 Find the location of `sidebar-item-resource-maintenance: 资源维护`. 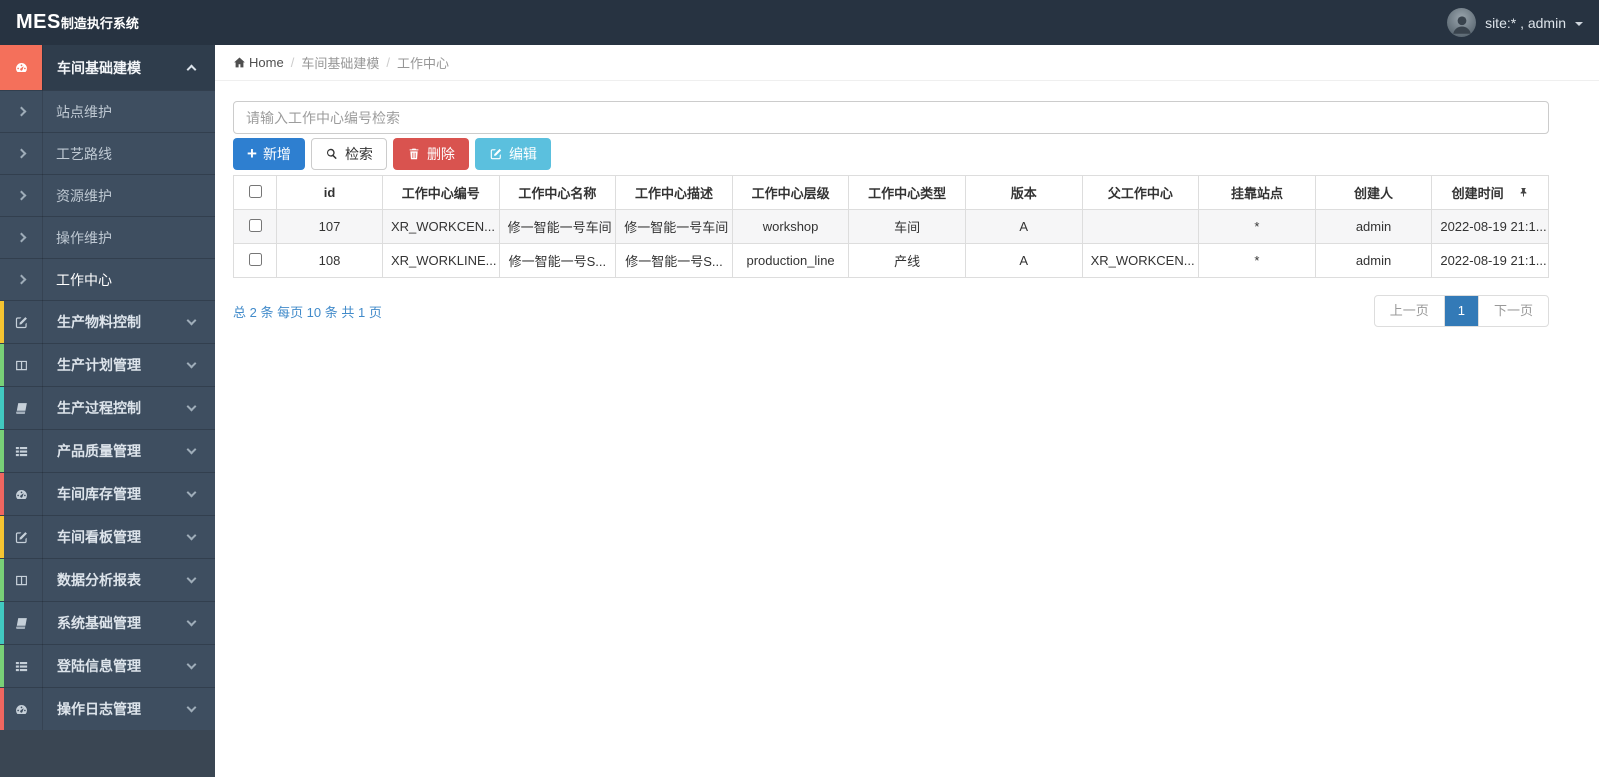

sidebar-item-resource-maintenance: 资源维护 is located at coordinates (107, 195).